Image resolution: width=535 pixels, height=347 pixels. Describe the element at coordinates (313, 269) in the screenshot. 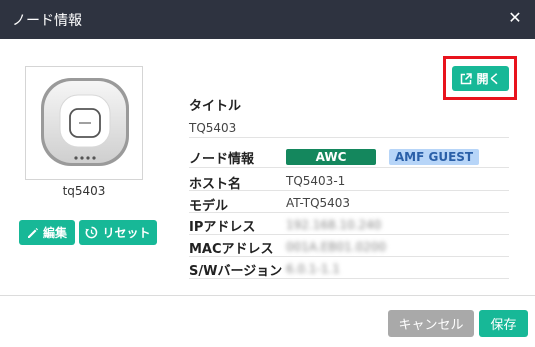

I see `sw-version-value: 6.0.1-1.1` at that location.